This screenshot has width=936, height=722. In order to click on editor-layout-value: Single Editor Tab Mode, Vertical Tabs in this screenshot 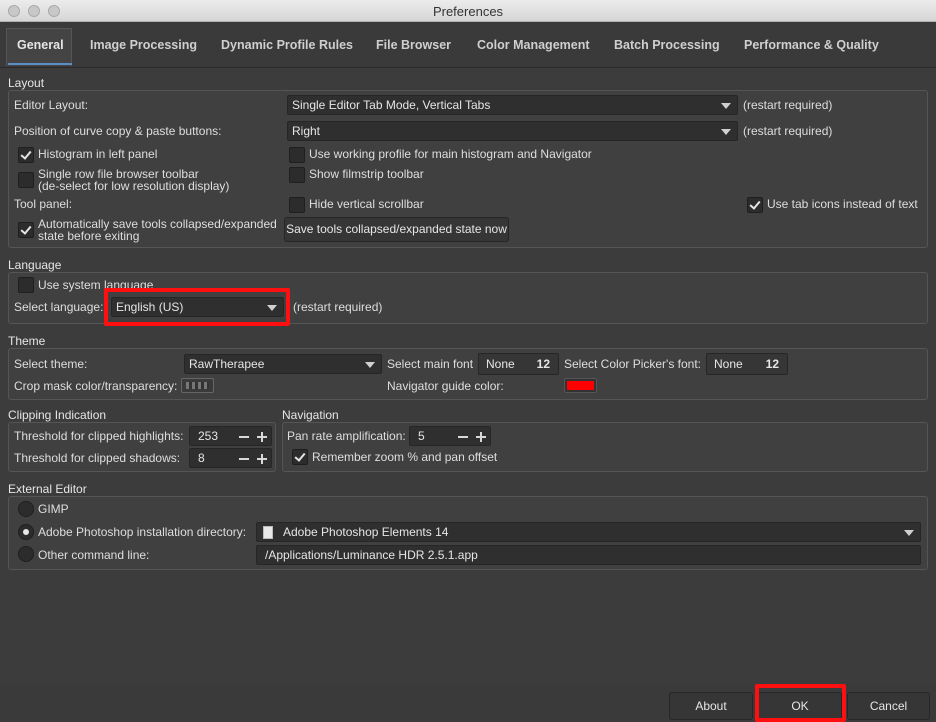, I will do `click(391, 105)`.